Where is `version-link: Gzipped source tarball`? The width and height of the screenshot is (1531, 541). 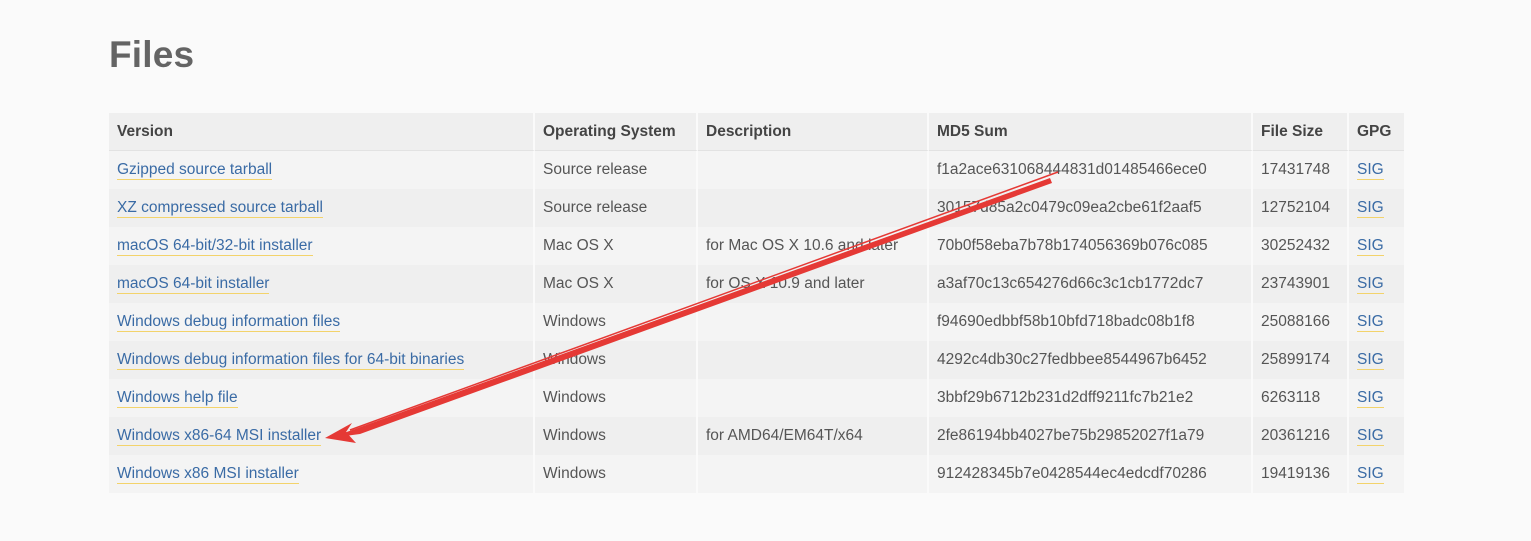 version-link: Gzipped source tarball is located at coordinates (195, 170).